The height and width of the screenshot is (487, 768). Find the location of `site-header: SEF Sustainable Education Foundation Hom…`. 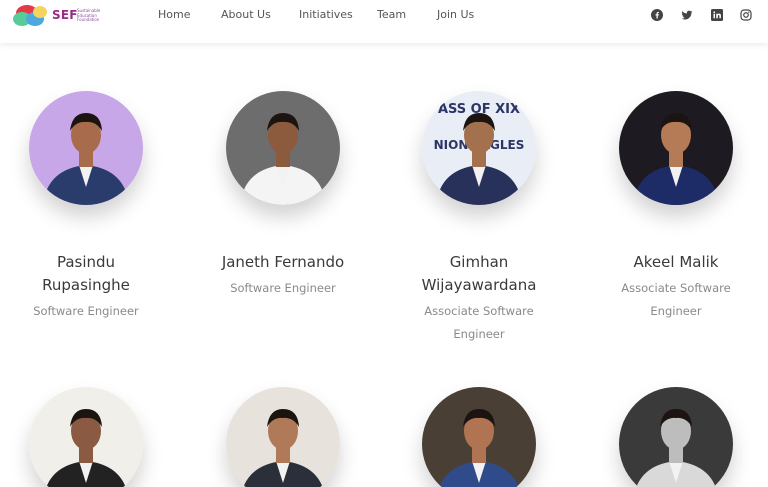

site-header: SEF Sustainable Education Foundation Hom… is located at coordinates (384, 21).